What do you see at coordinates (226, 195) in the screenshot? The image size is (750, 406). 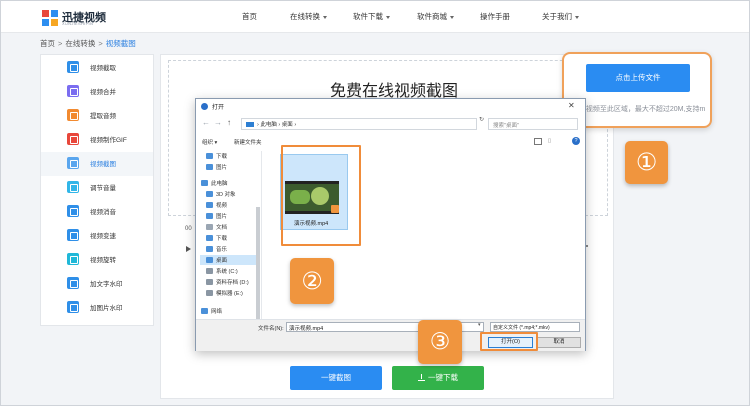 I see `tree-item-label: 3D 对象` at bounding box center [226, 195].